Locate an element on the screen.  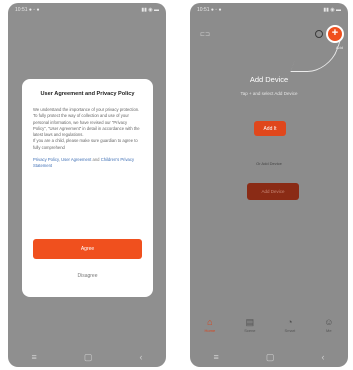
tab-me: ☺ Me is located at coordinates (328, 325).